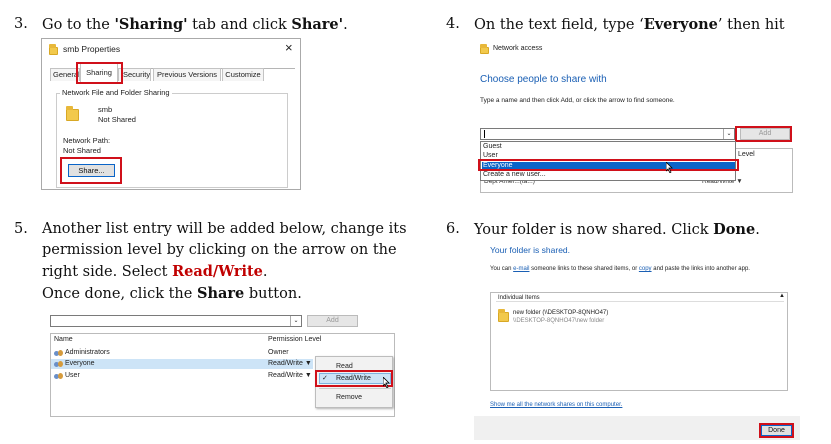 The width and height of the screenshot is (831, 444). What do you see at coordinates (105, 109) in the screenshot?
I see `folder-name: smb` at bounding box center [105, 109].